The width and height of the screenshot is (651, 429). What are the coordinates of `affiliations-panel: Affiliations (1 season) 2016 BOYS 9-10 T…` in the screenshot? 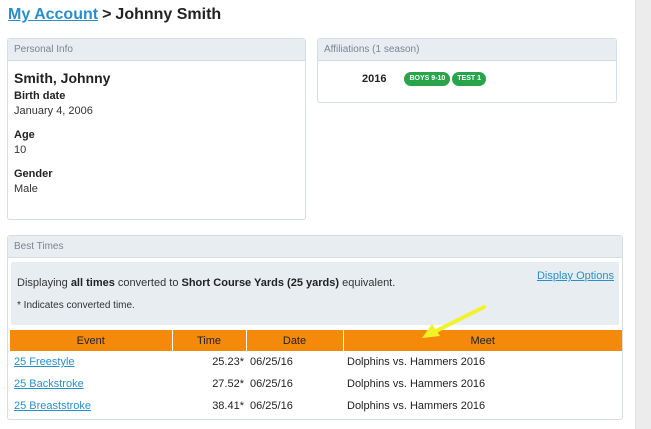 It's located at (467, 70).